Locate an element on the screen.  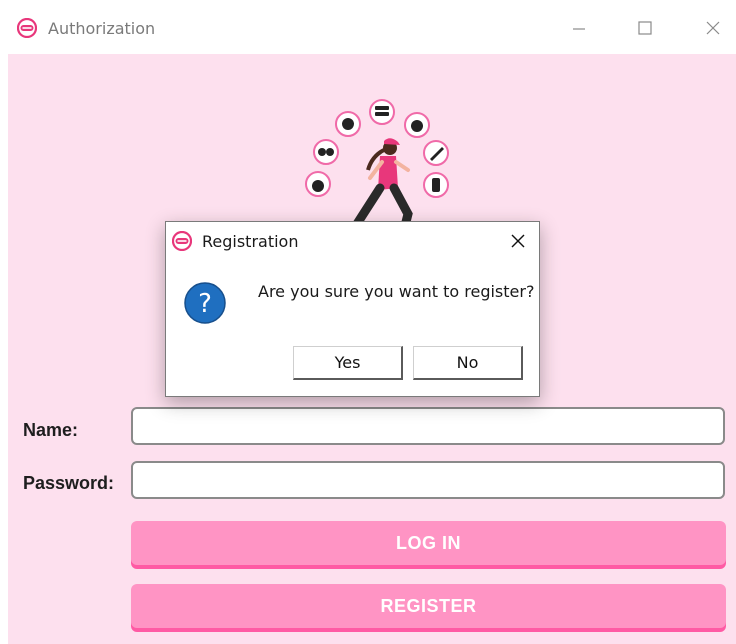
maximize-button is located at coordinates (645, 28).